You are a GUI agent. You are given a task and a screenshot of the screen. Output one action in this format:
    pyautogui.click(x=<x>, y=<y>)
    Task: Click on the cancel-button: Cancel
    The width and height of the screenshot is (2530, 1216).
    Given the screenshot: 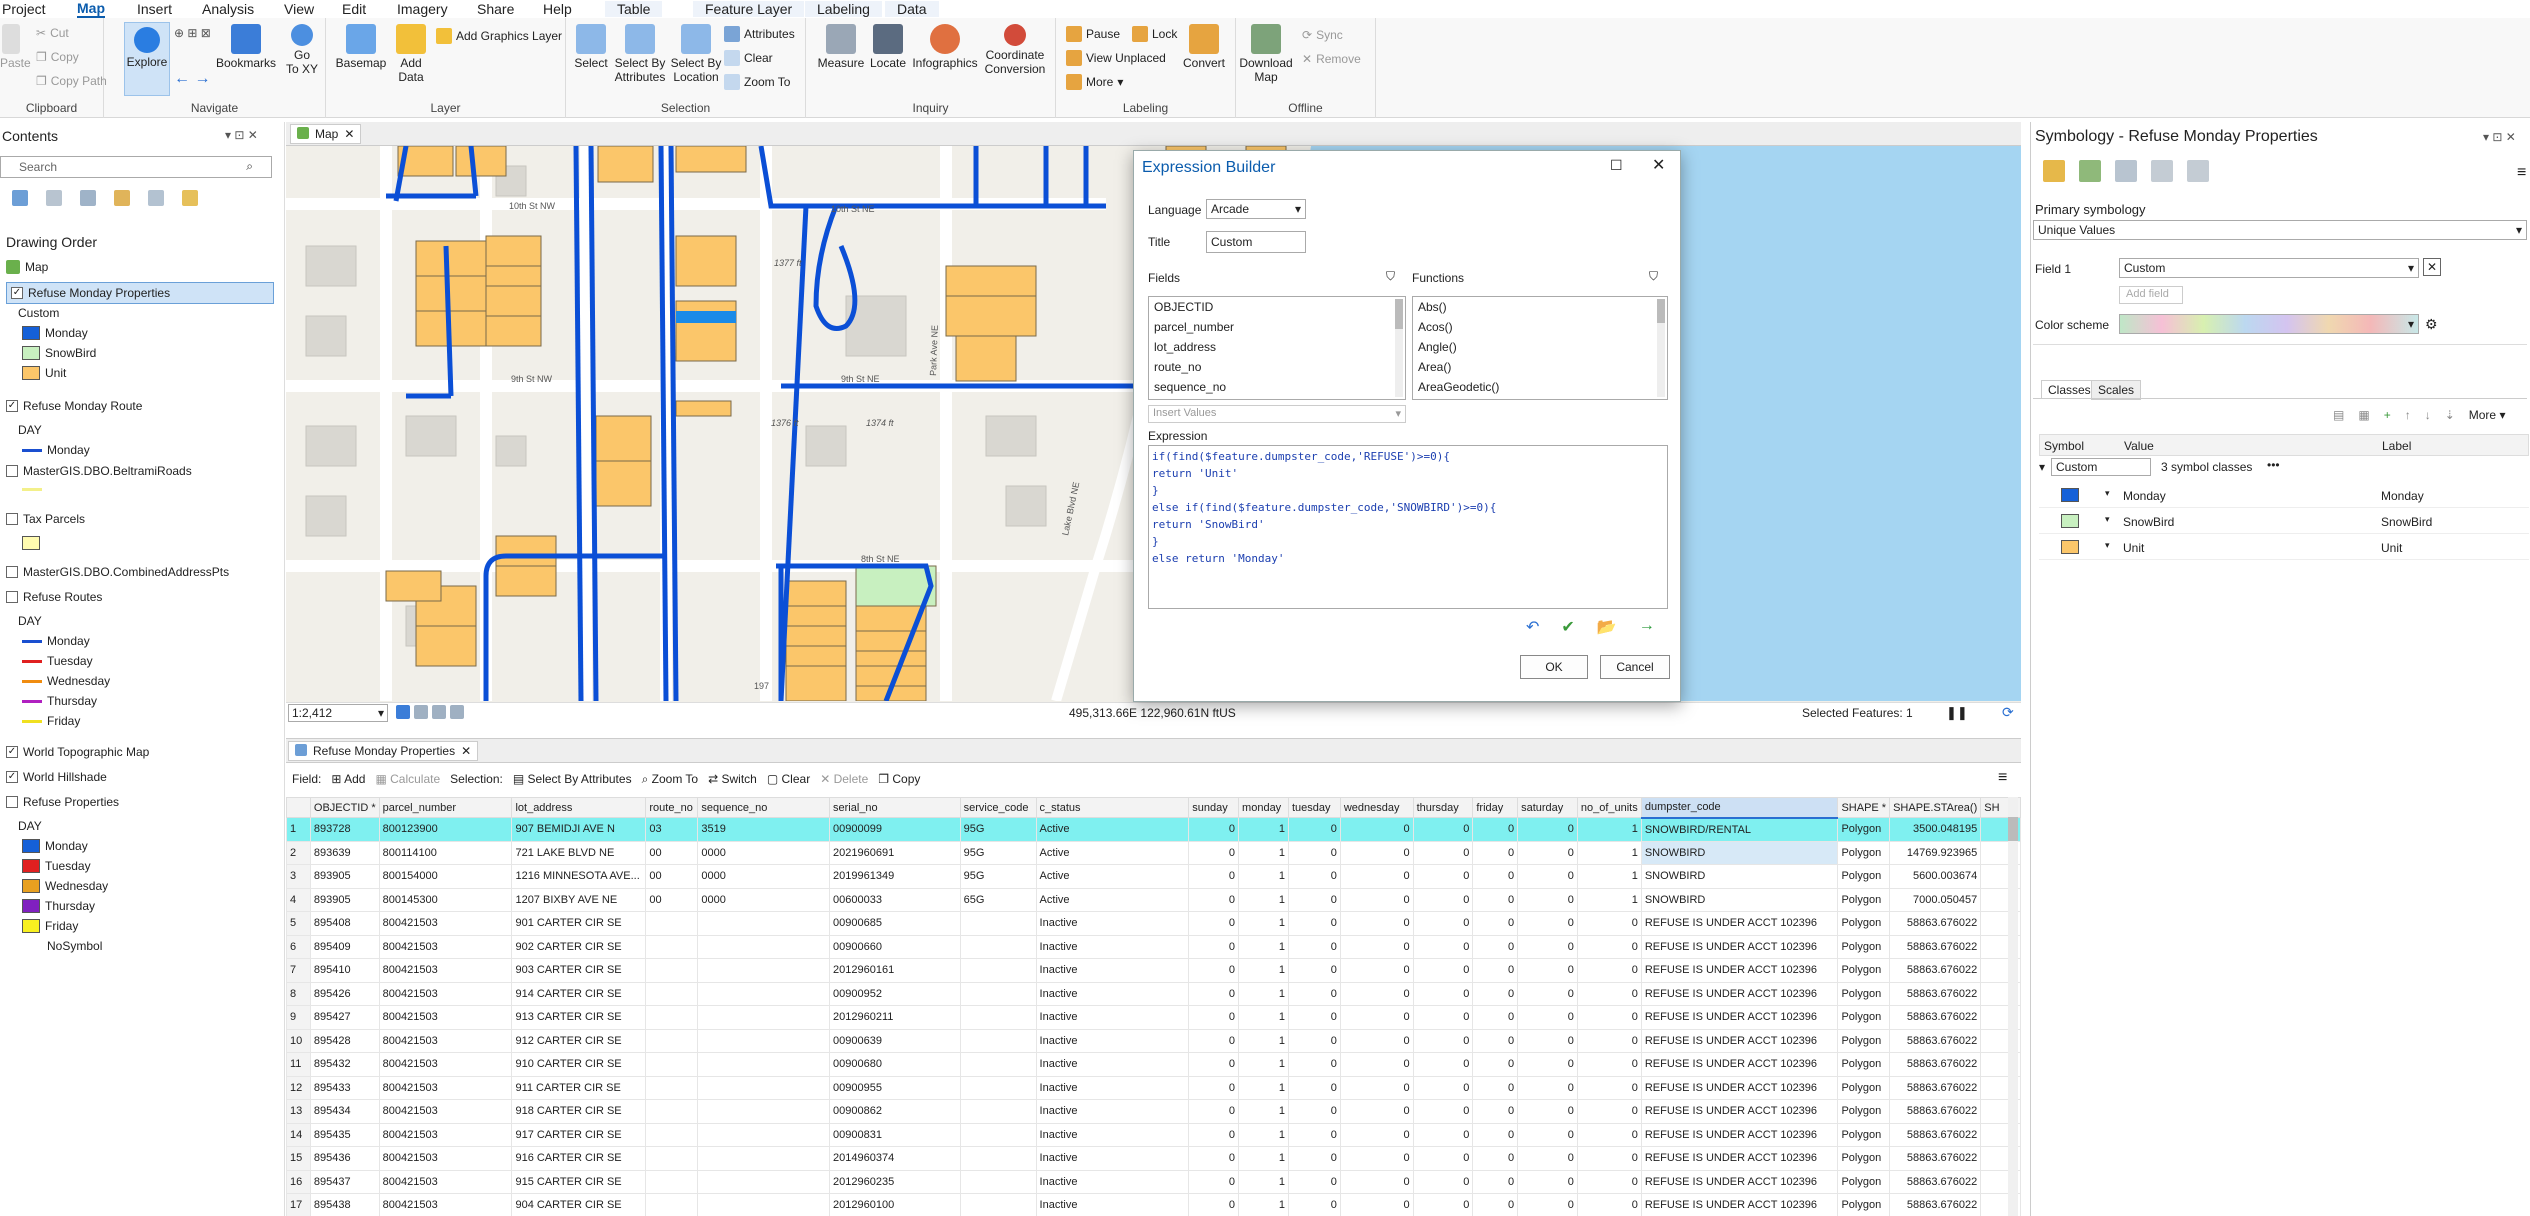 What is the action you would take?
    pyautogui.click(x=1635, y=667)
    